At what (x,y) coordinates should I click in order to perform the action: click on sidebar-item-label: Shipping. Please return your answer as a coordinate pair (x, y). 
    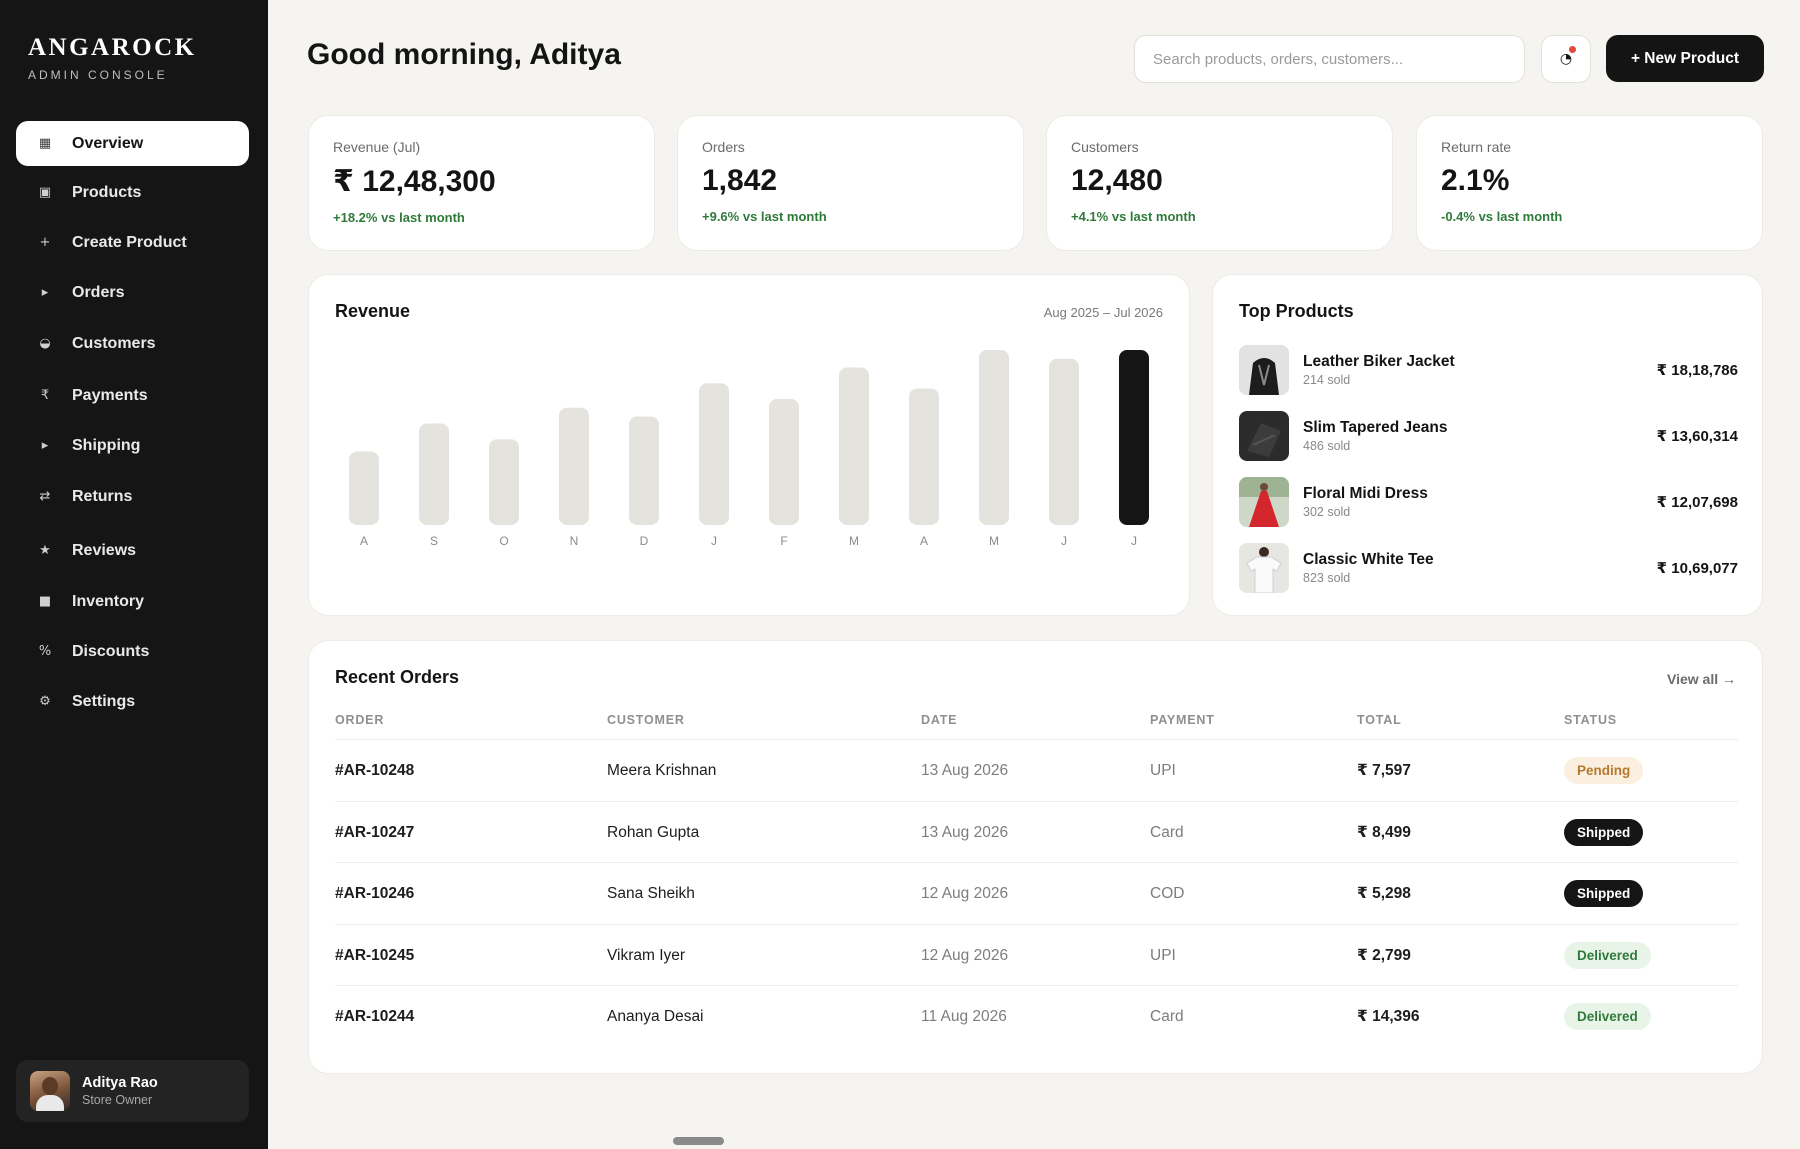
    Looking at the image, I should click on (106, 445).